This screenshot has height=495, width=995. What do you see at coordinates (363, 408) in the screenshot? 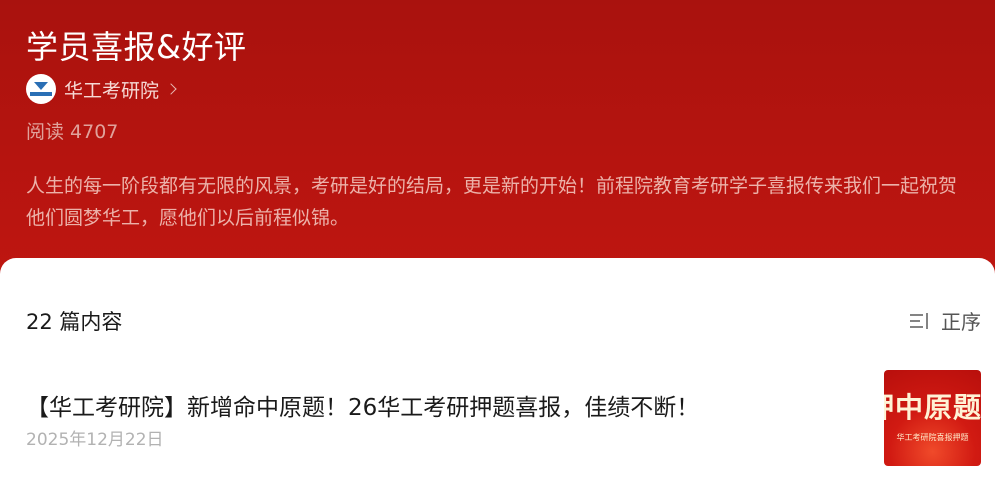
I see `article-title: 【华工考研院】新增命中原题！26华工考研押题喜报，佳绩不断！` at bounding box center [363, 408].